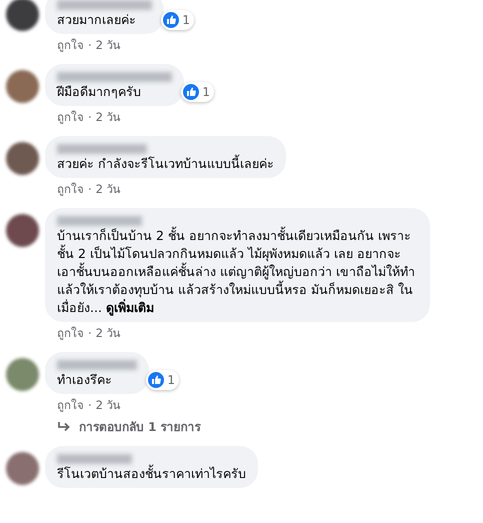 Image resolution: width=483 pixels, height=523 pixels. What do you see at coordinates (165, 164) in the screenshot?
I see `comment-text: สวยค่ะ กำลังจะรีโนเวทบ้านแบบนี้เลยค่ะ` at bounding box center [165, 164].